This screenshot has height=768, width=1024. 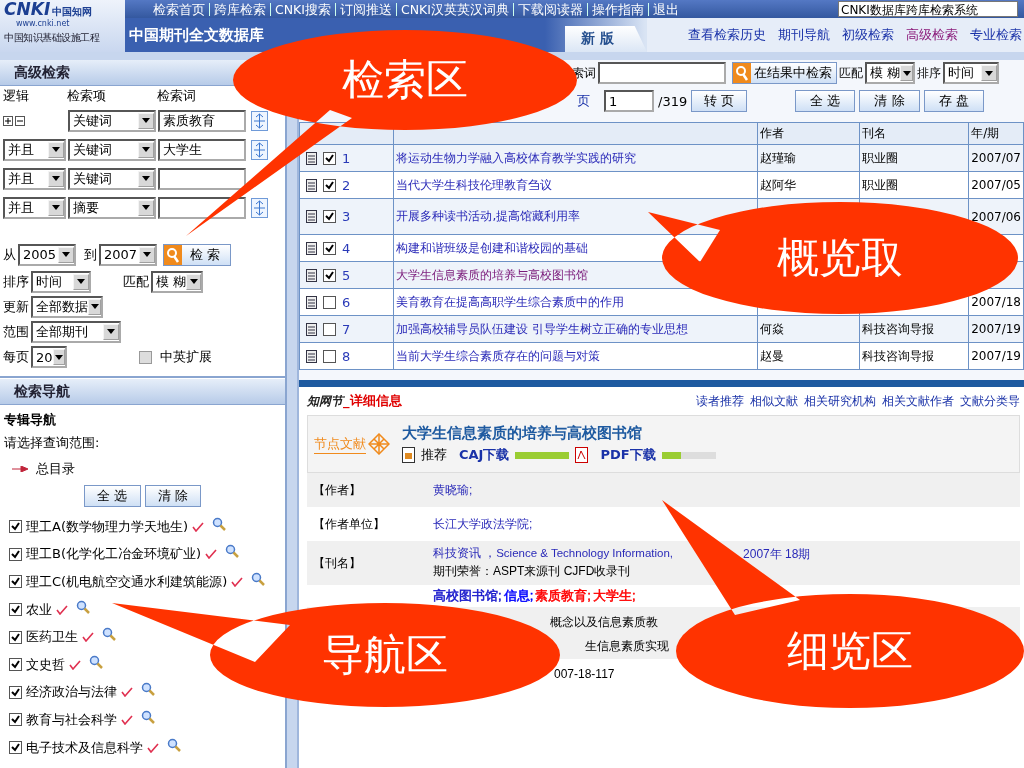 What do you see at coordinates (239, 9) in the screenshot?
I see `nav-link: 跨库检索` at bounding box center [239, 9].